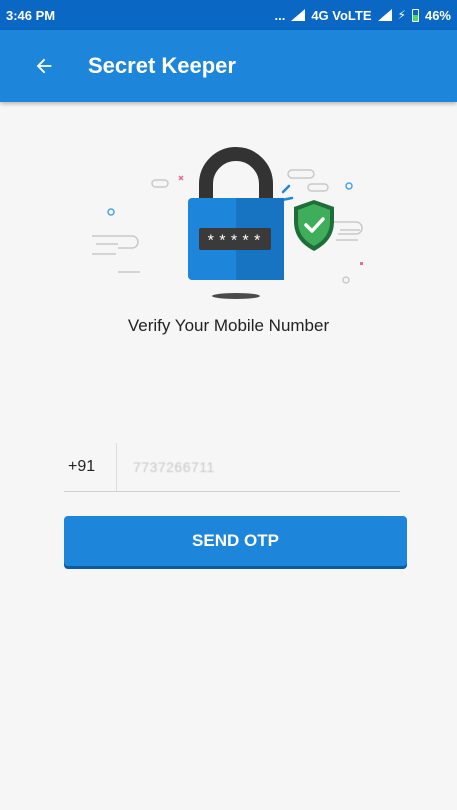 Image resolution: width=457 pixels, height=810 pixels. I want to click on sparkle-icon, so click(181, 178).